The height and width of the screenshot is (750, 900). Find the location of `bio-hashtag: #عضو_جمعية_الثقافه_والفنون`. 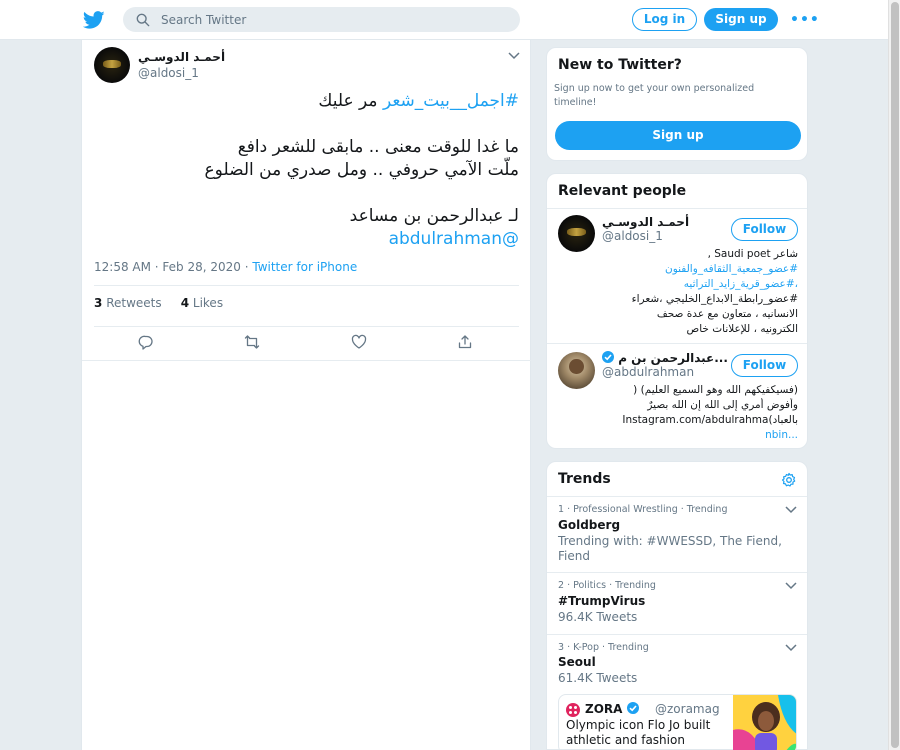

bio-hashtag: #عضو_جمعية_الثقافه_والفنون is located at coordinates (678, 269).